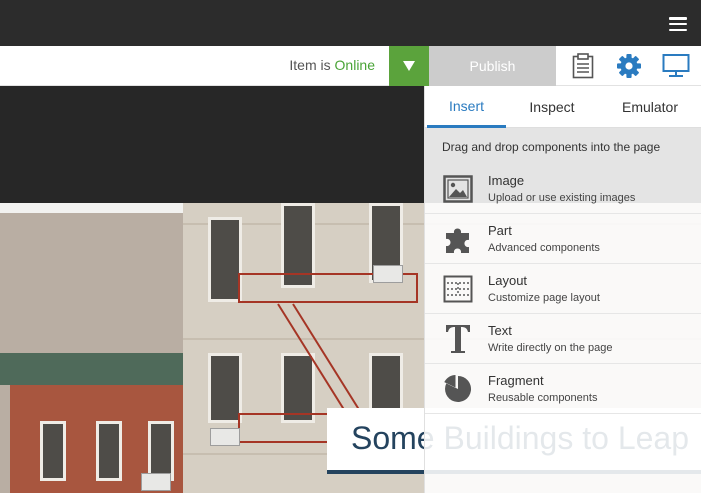  Describe the element at coordinates (543, 398) in the screenshot. I see `component-description: Reusable components` at that location.